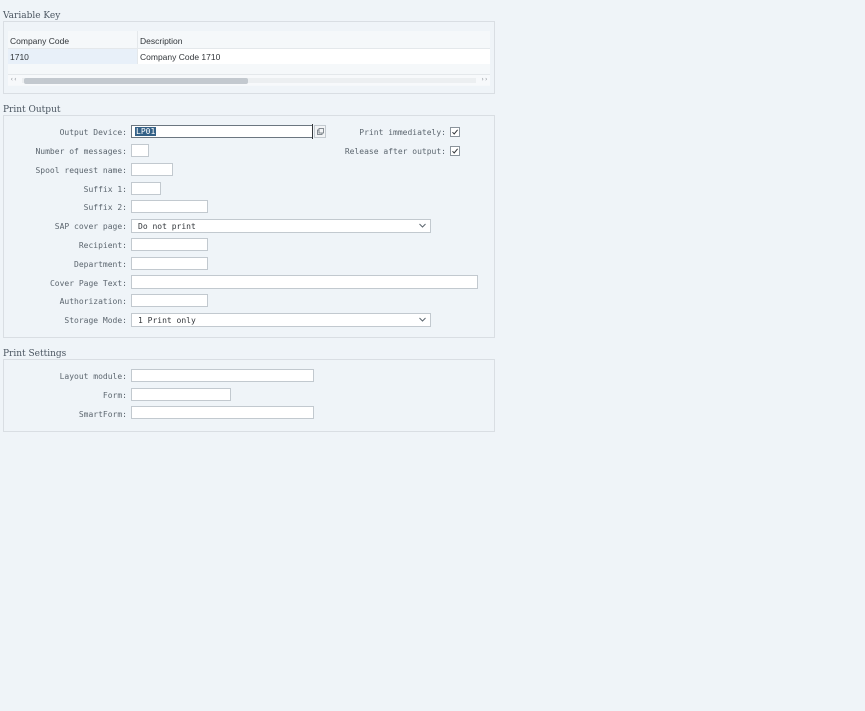 The width and height of the screenshot is (865, 711). What do you see at coordinates (167, 226) in the screenshot?
I see `sap-cover-page-value: Do not print` at bounding box center [167, 226].